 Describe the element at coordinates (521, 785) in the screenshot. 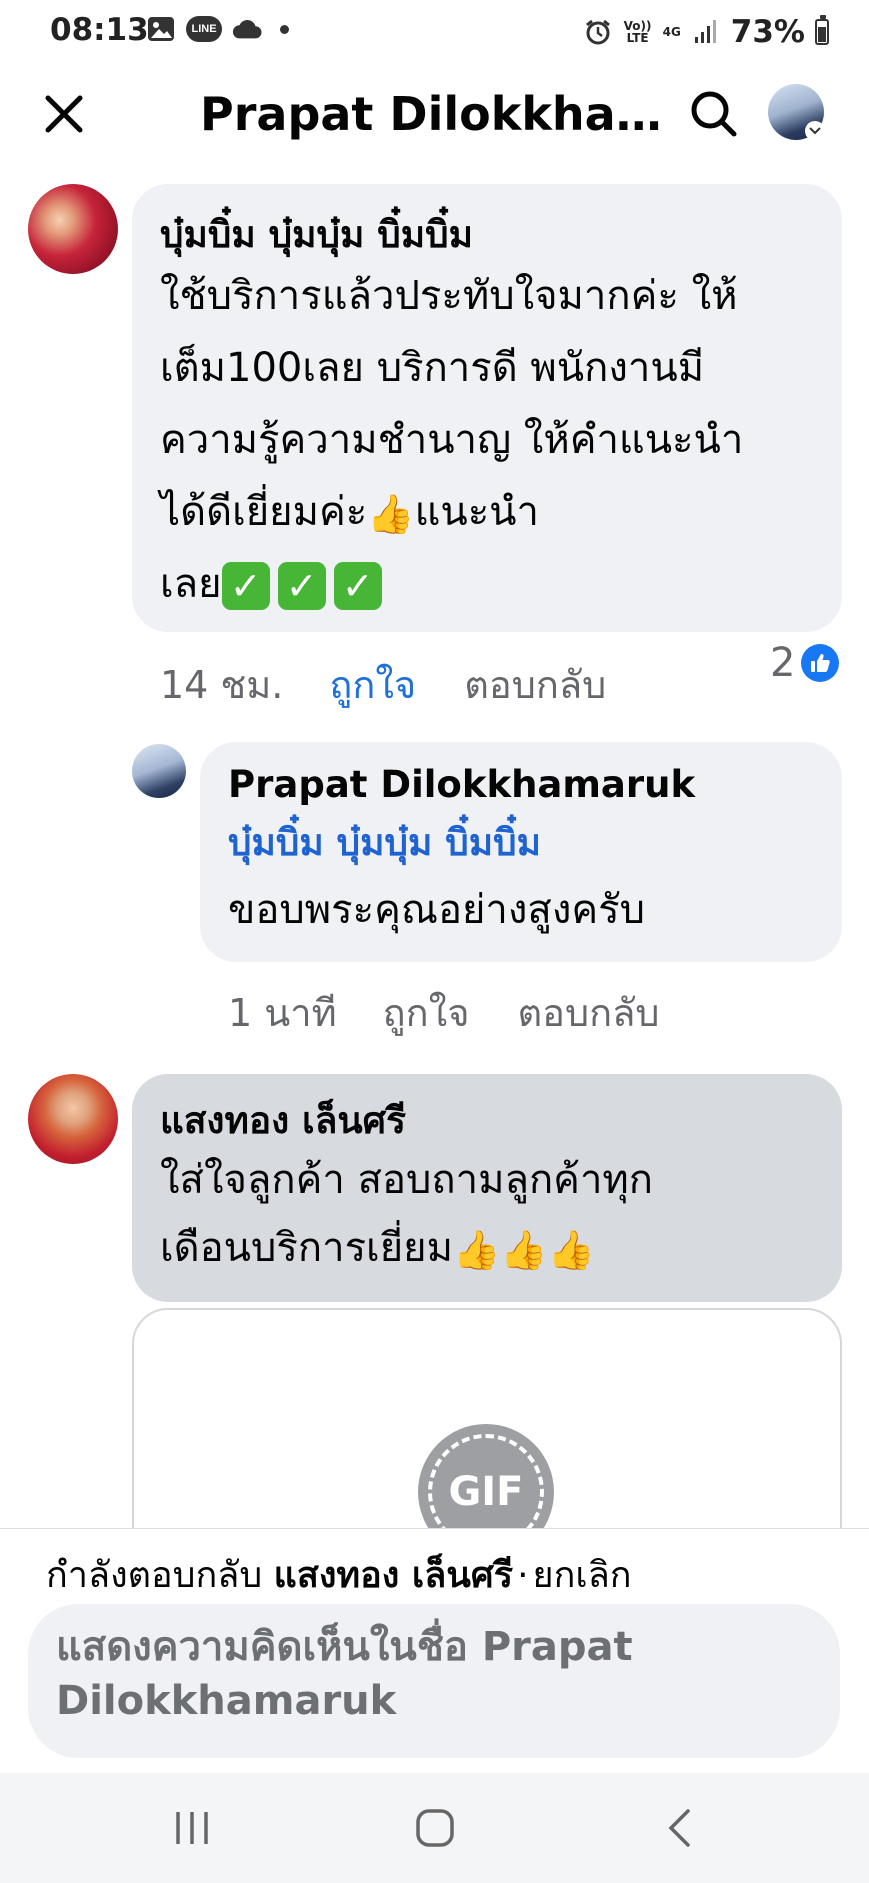

I see `comment-author: Prapat Dilokkhamaruk` at that location.